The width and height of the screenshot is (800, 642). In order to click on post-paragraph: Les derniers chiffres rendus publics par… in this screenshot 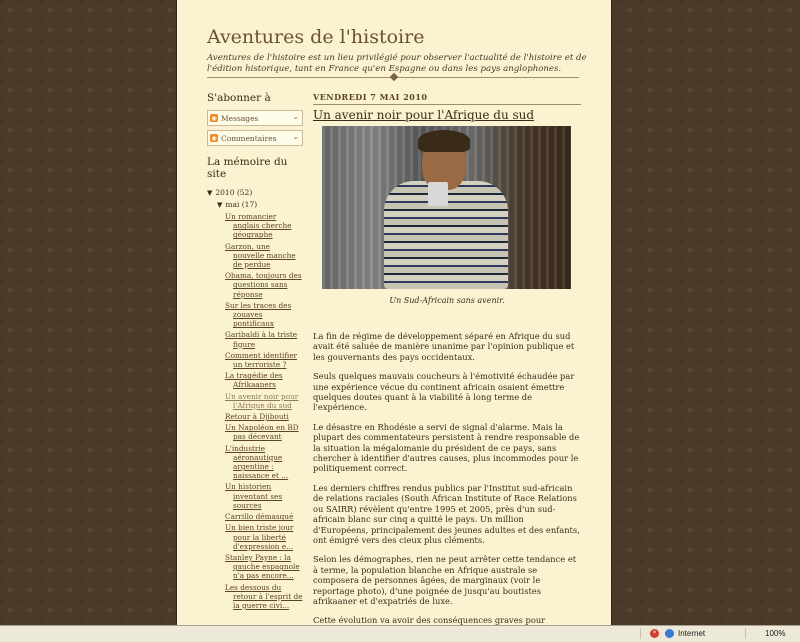, I will do `click(446, 513)`.